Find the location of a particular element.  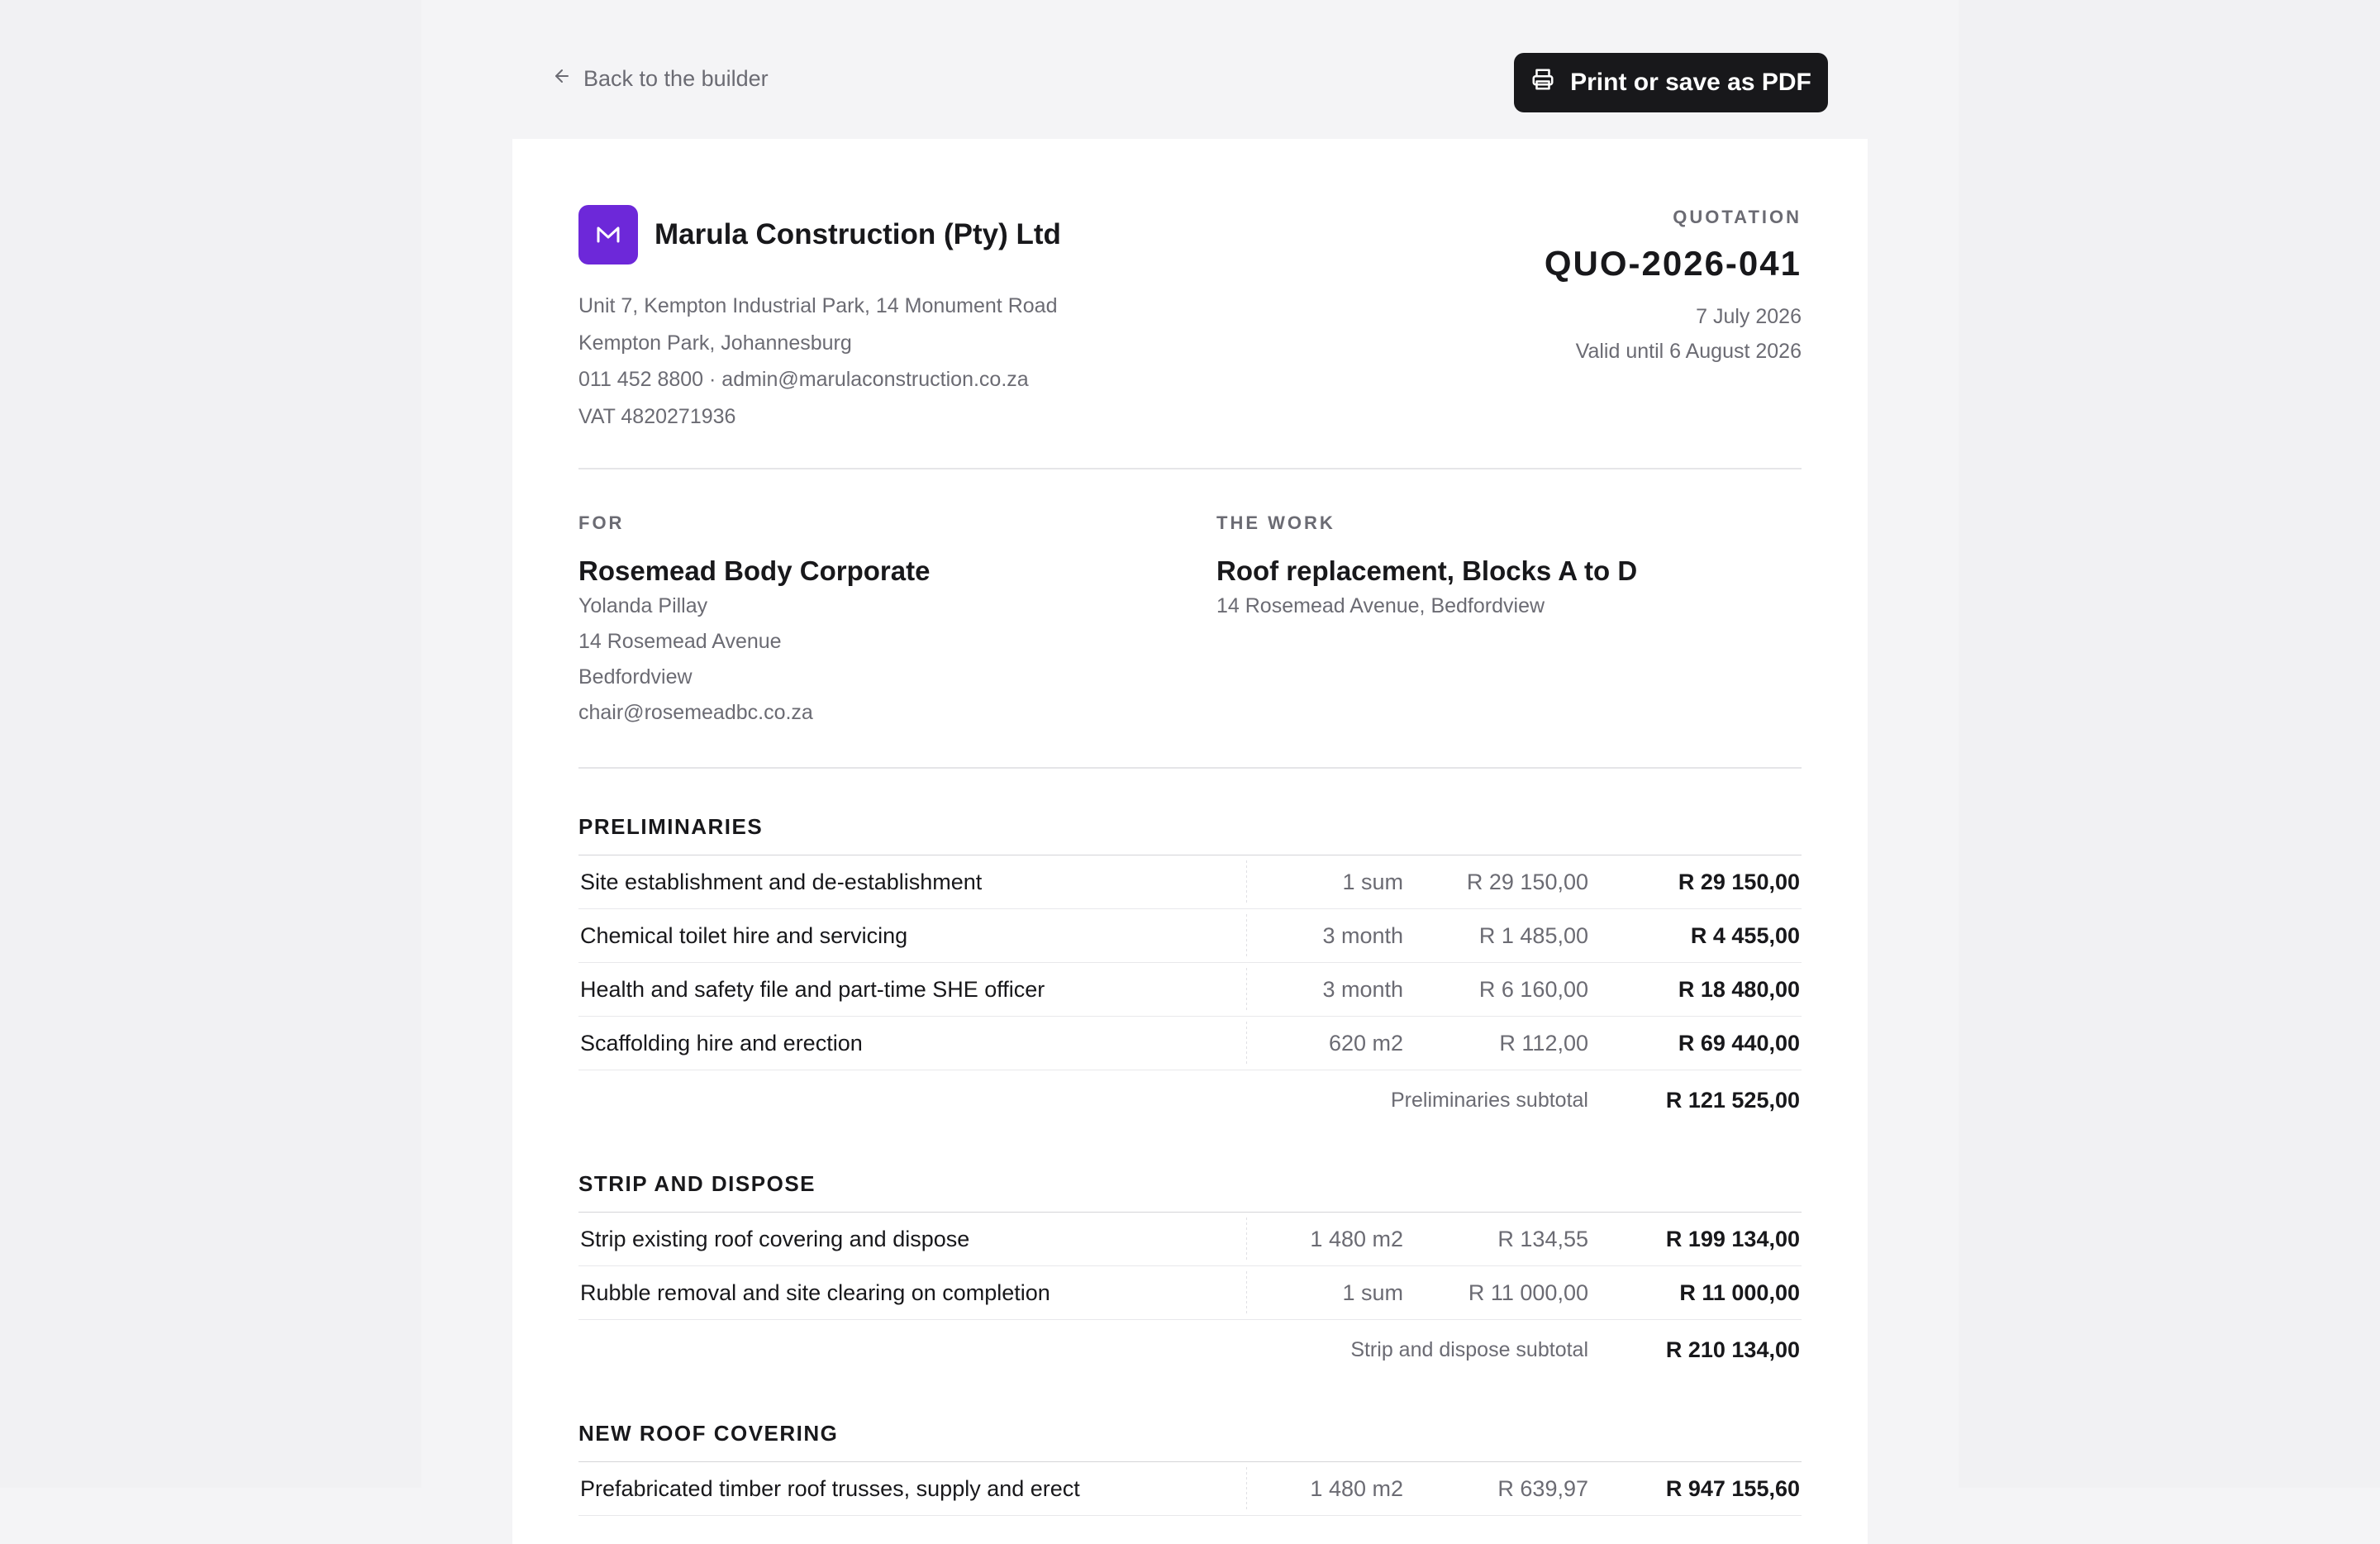

printer-icon is located at coordinates (1542, 82).